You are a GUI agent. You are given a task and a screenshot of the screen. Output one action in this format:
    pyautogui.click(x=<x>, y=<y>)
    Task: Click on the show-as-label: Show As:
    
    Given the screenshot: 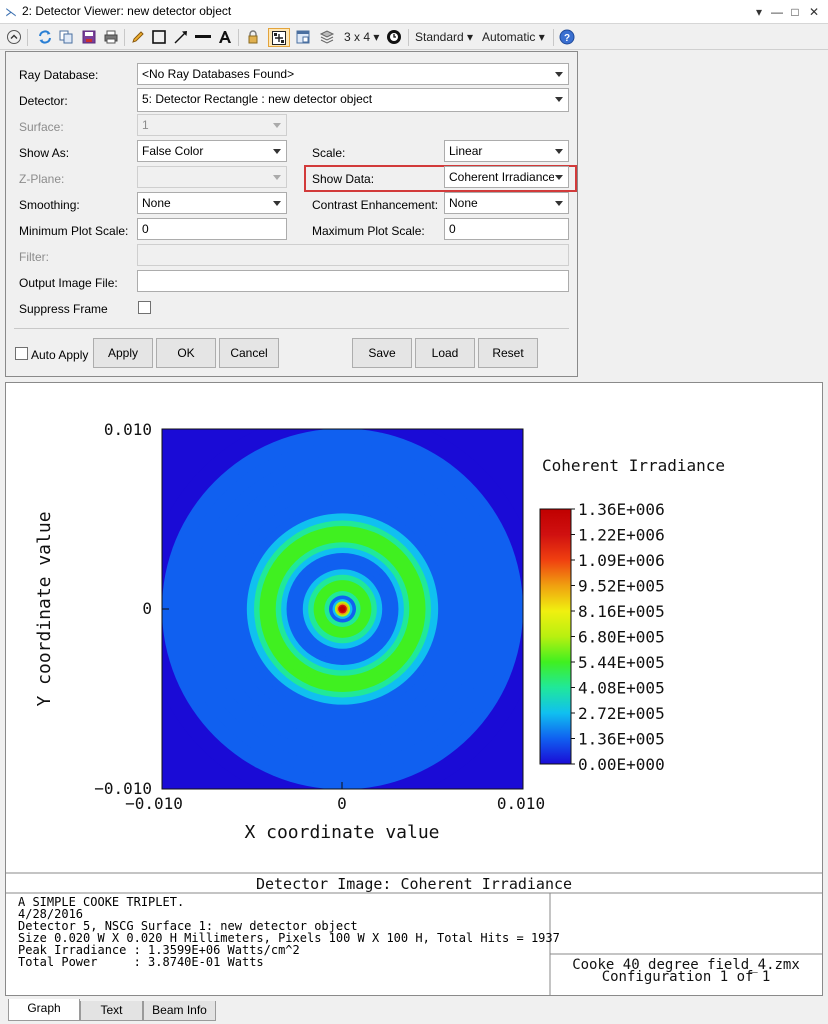 What is the action you would take?
    pyautogui.click(x=44, y=153)
    